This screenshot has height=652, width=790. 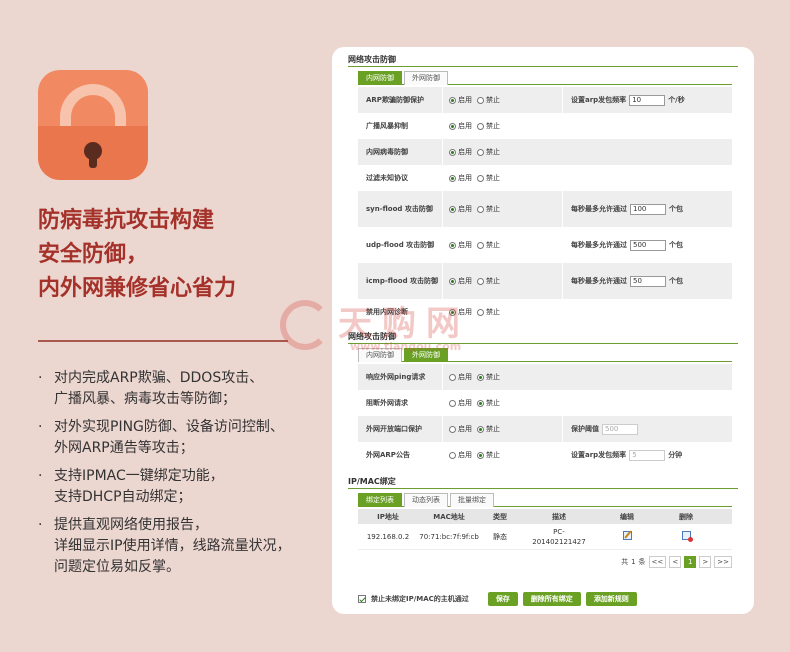 What do you see at coordinates (585, 429) in the screenshot?
I see `extra-label: 保护阈值` at bounding box center [585, 429].